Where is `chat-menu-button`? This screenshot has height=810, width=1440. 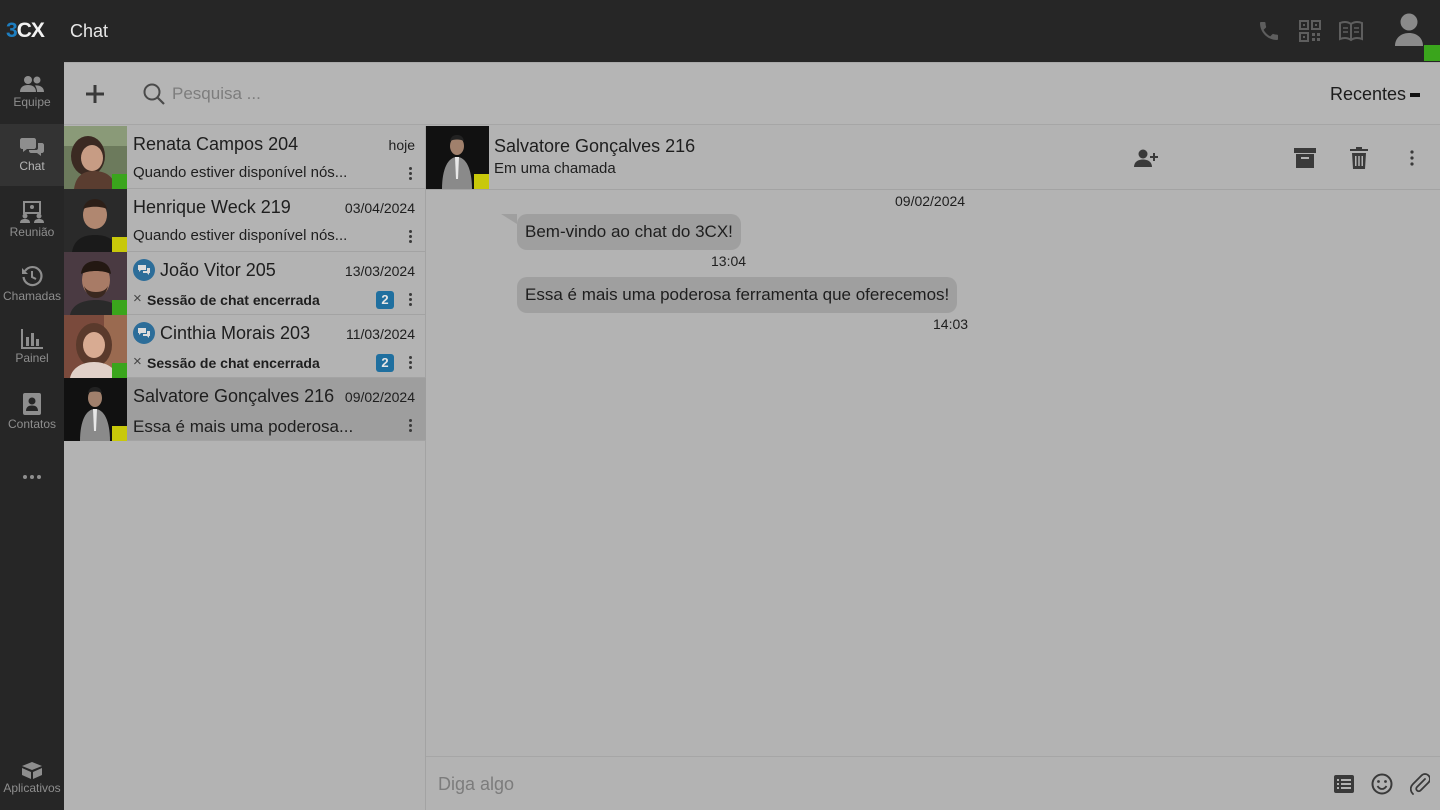
chat-menu-button is located at coordinates (1412, 158).